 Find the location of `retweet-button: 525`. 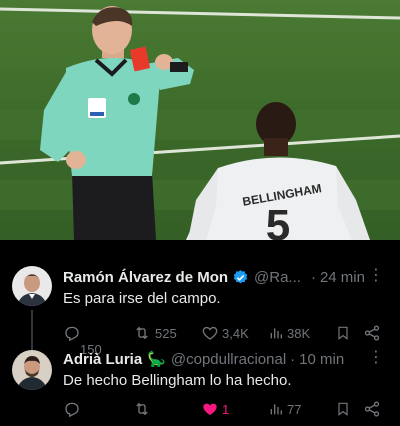

retweet-button: 525 is located at coordinates (154, 333).